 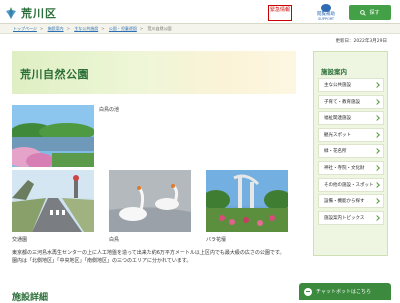 What do you see at coordinates (86, 28) in the screenshot?
I see `breadcrumb-link-public: 主な公共施設` at bounding box center [86, 28].